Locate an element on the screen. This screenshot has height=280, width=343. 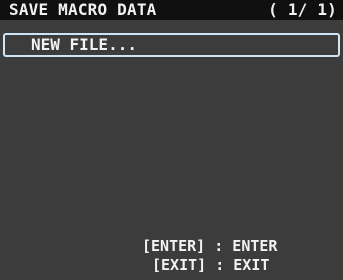
header-bar: SAVE MACRO DATA ( 1/ 1) is located at coordinates (171, 10).